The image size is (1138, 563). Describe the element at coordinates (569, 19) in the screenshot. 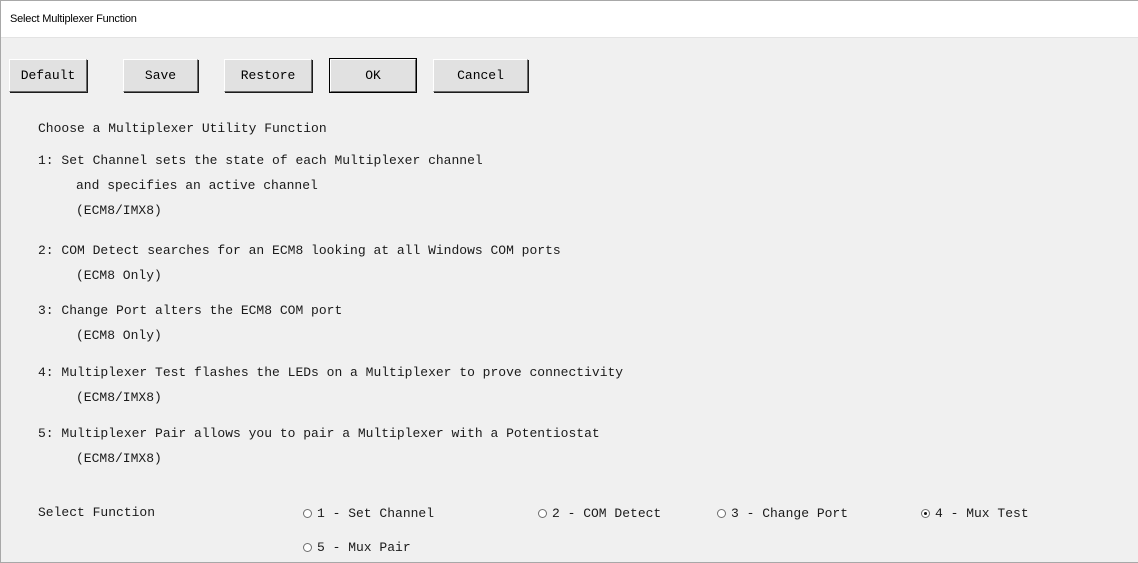

I see `title-bar: Select Multiplexer Function` at that location.